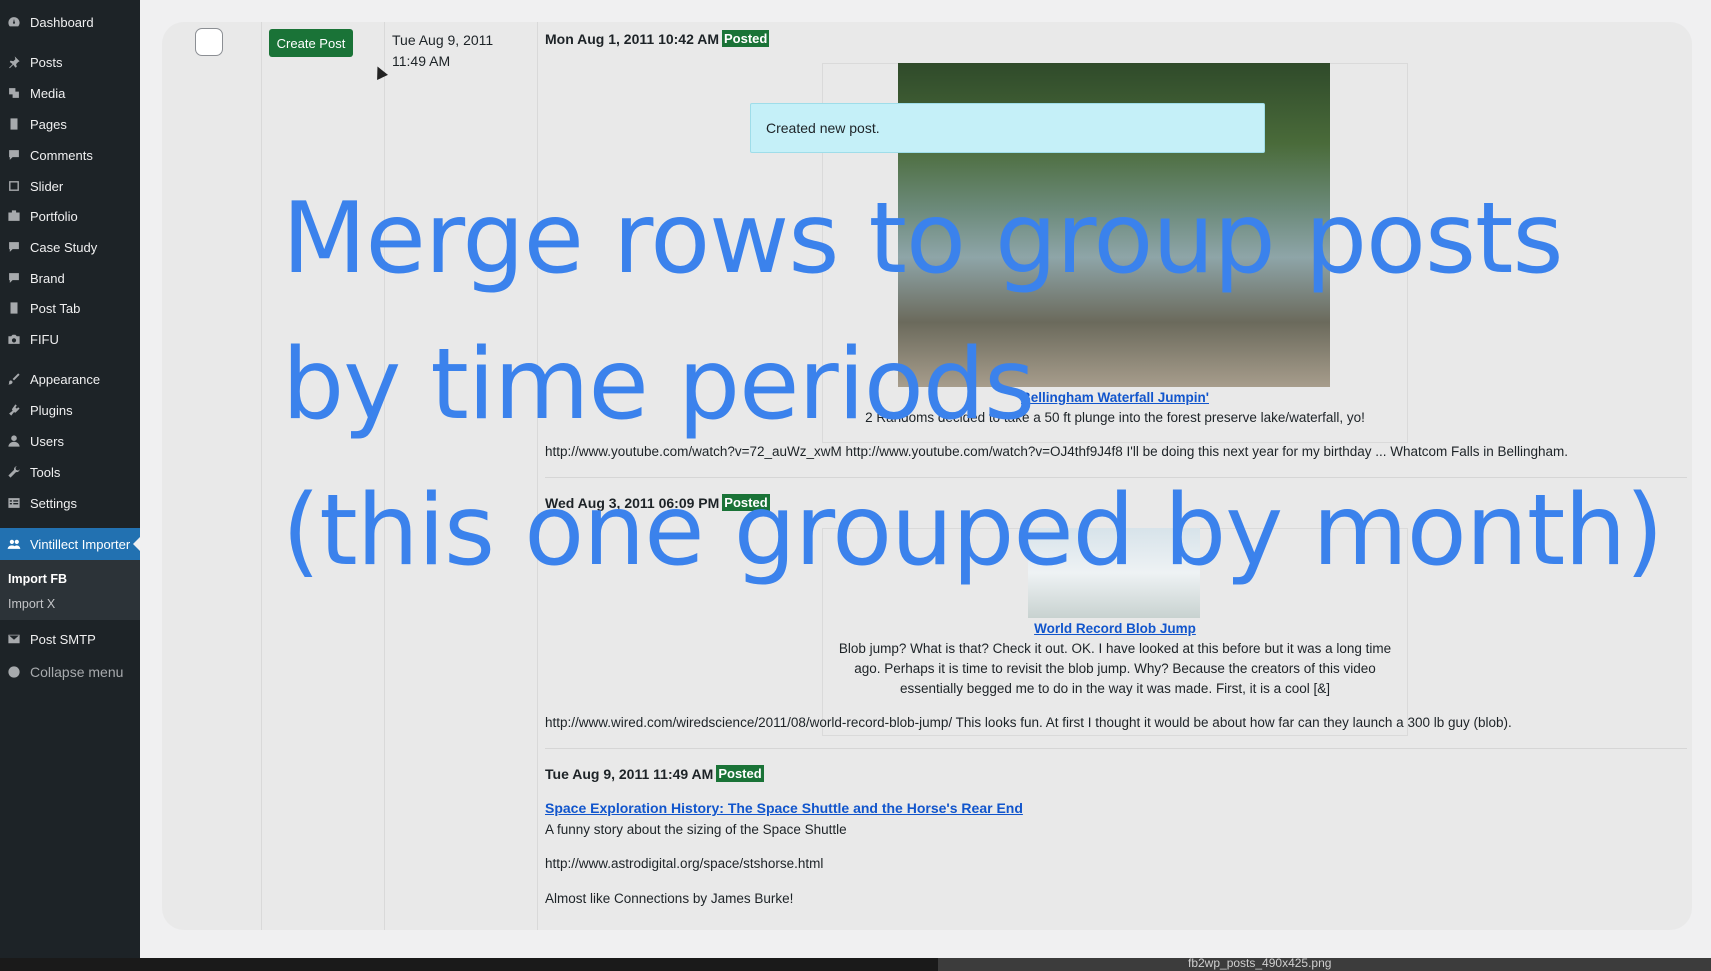 This screenshot has width=1711, height=971. Describe the element at coordinates (421, 61) in the screenshot. I see `row-date-time: 11:49 AM` at that location.